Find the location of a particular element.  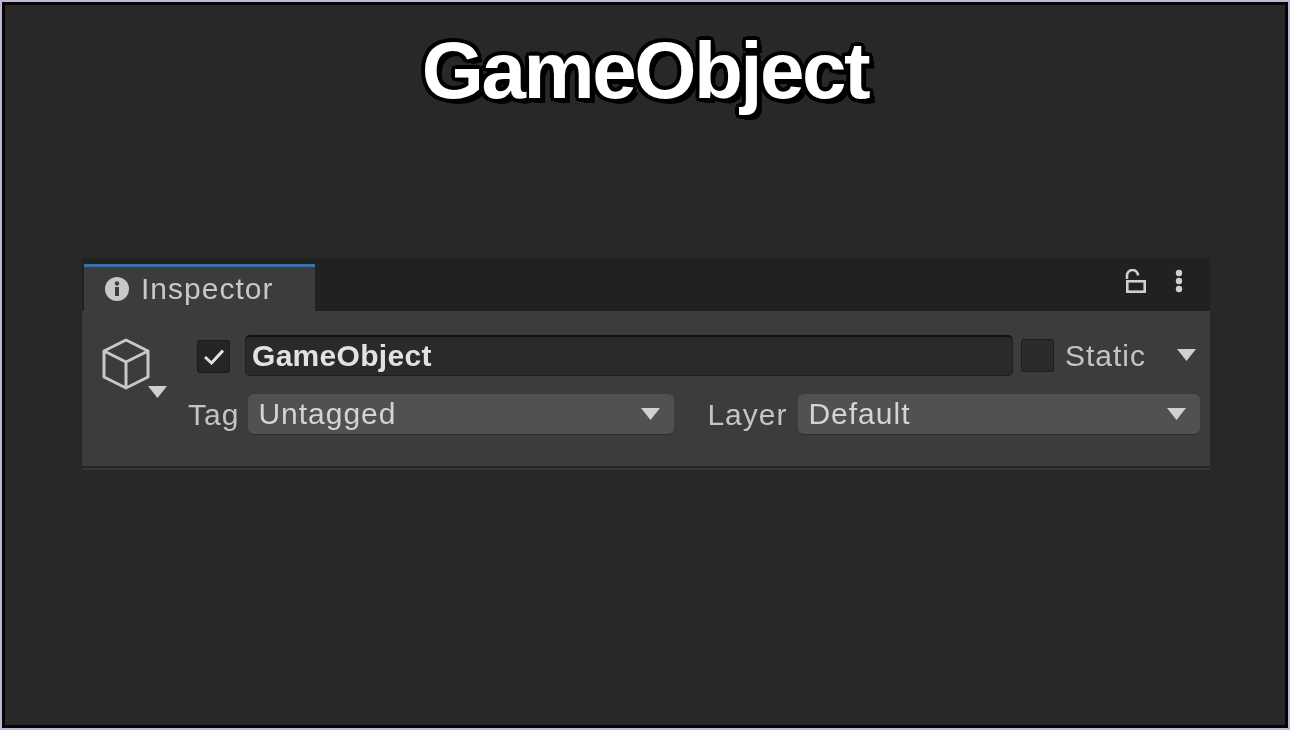

more-options-icon is located at coordinates (1179, 280).